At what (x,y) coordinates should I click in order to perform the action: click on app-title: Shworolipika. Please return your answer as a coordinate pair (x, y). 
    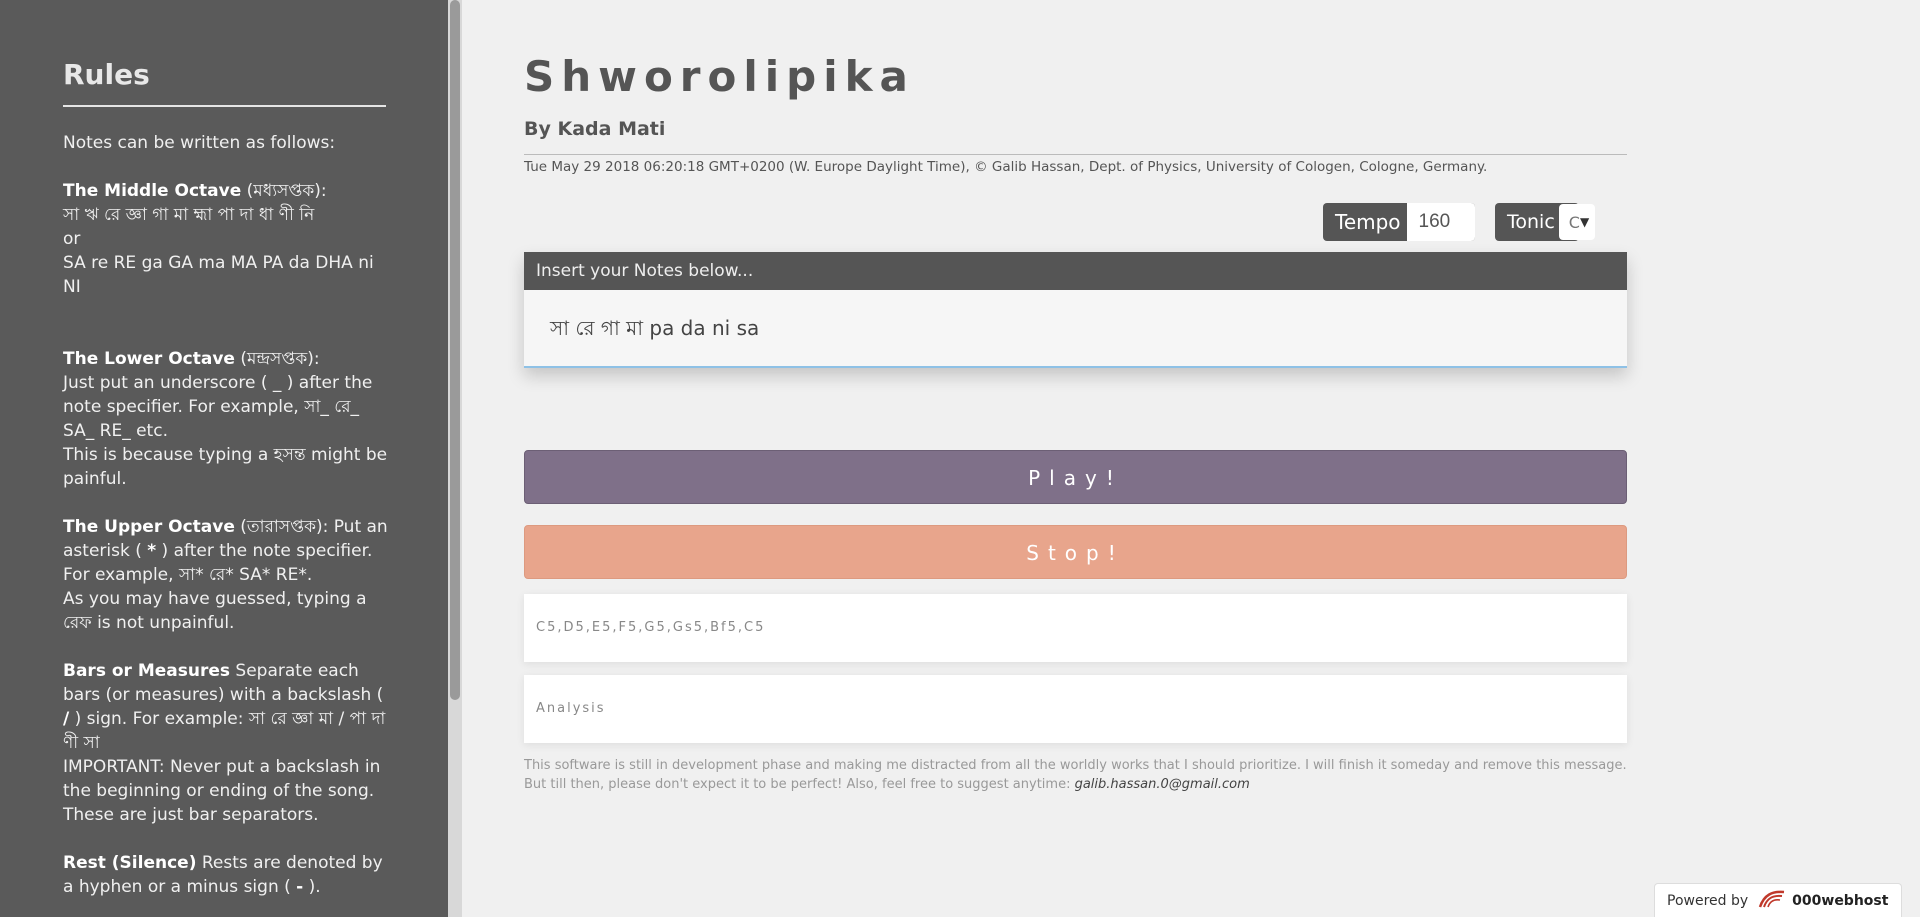
    Looking at the image, I should click on (719, 76).